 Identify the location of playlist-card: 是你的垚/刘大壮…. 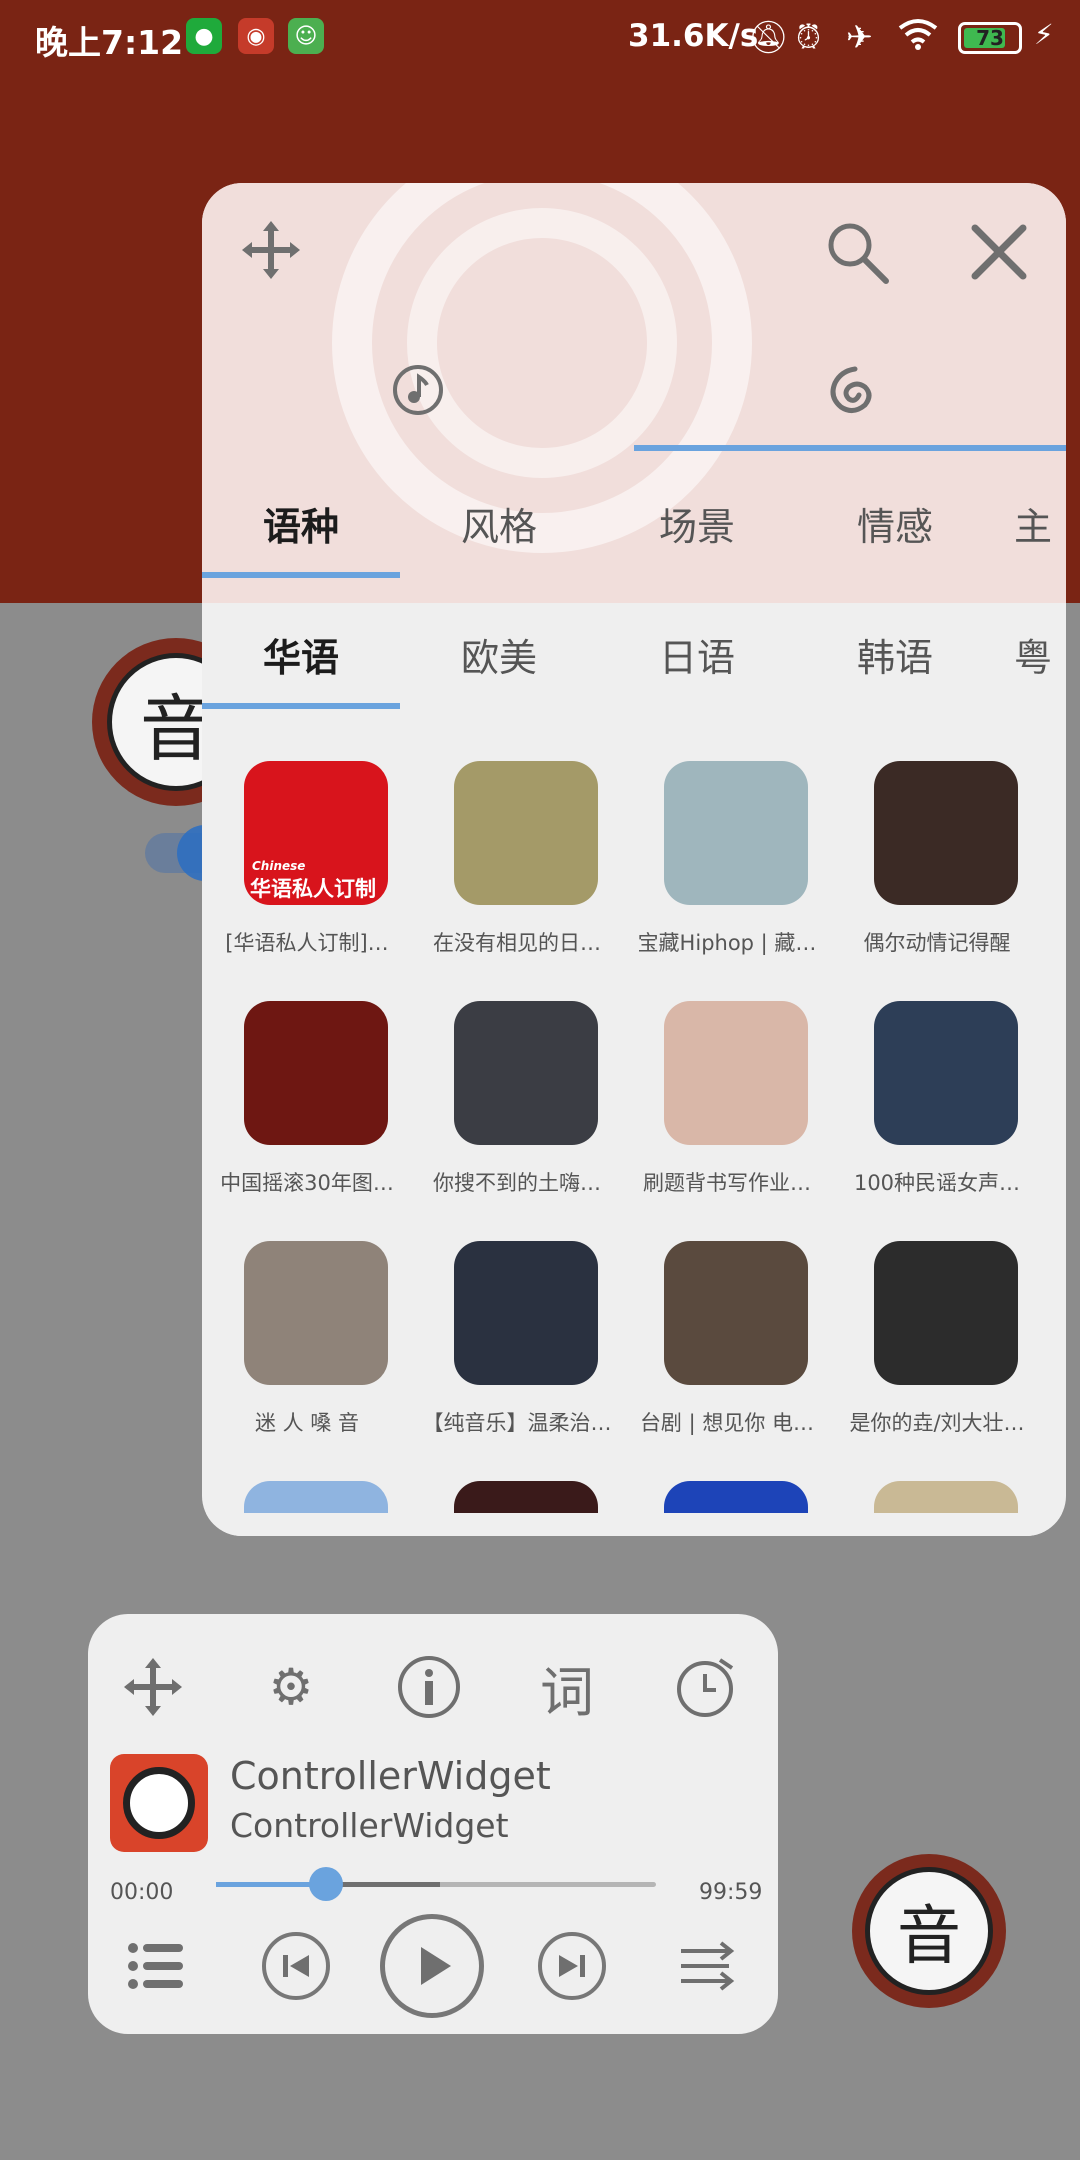
(937, 1361).